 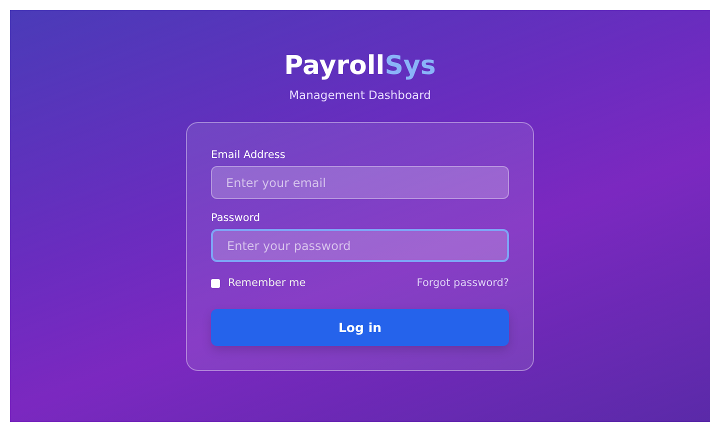 What do you see at coordinates (360, 95) in the screenshot?
I see `app-subtitle: Management Dashboard` at bounding box center [360, 95].